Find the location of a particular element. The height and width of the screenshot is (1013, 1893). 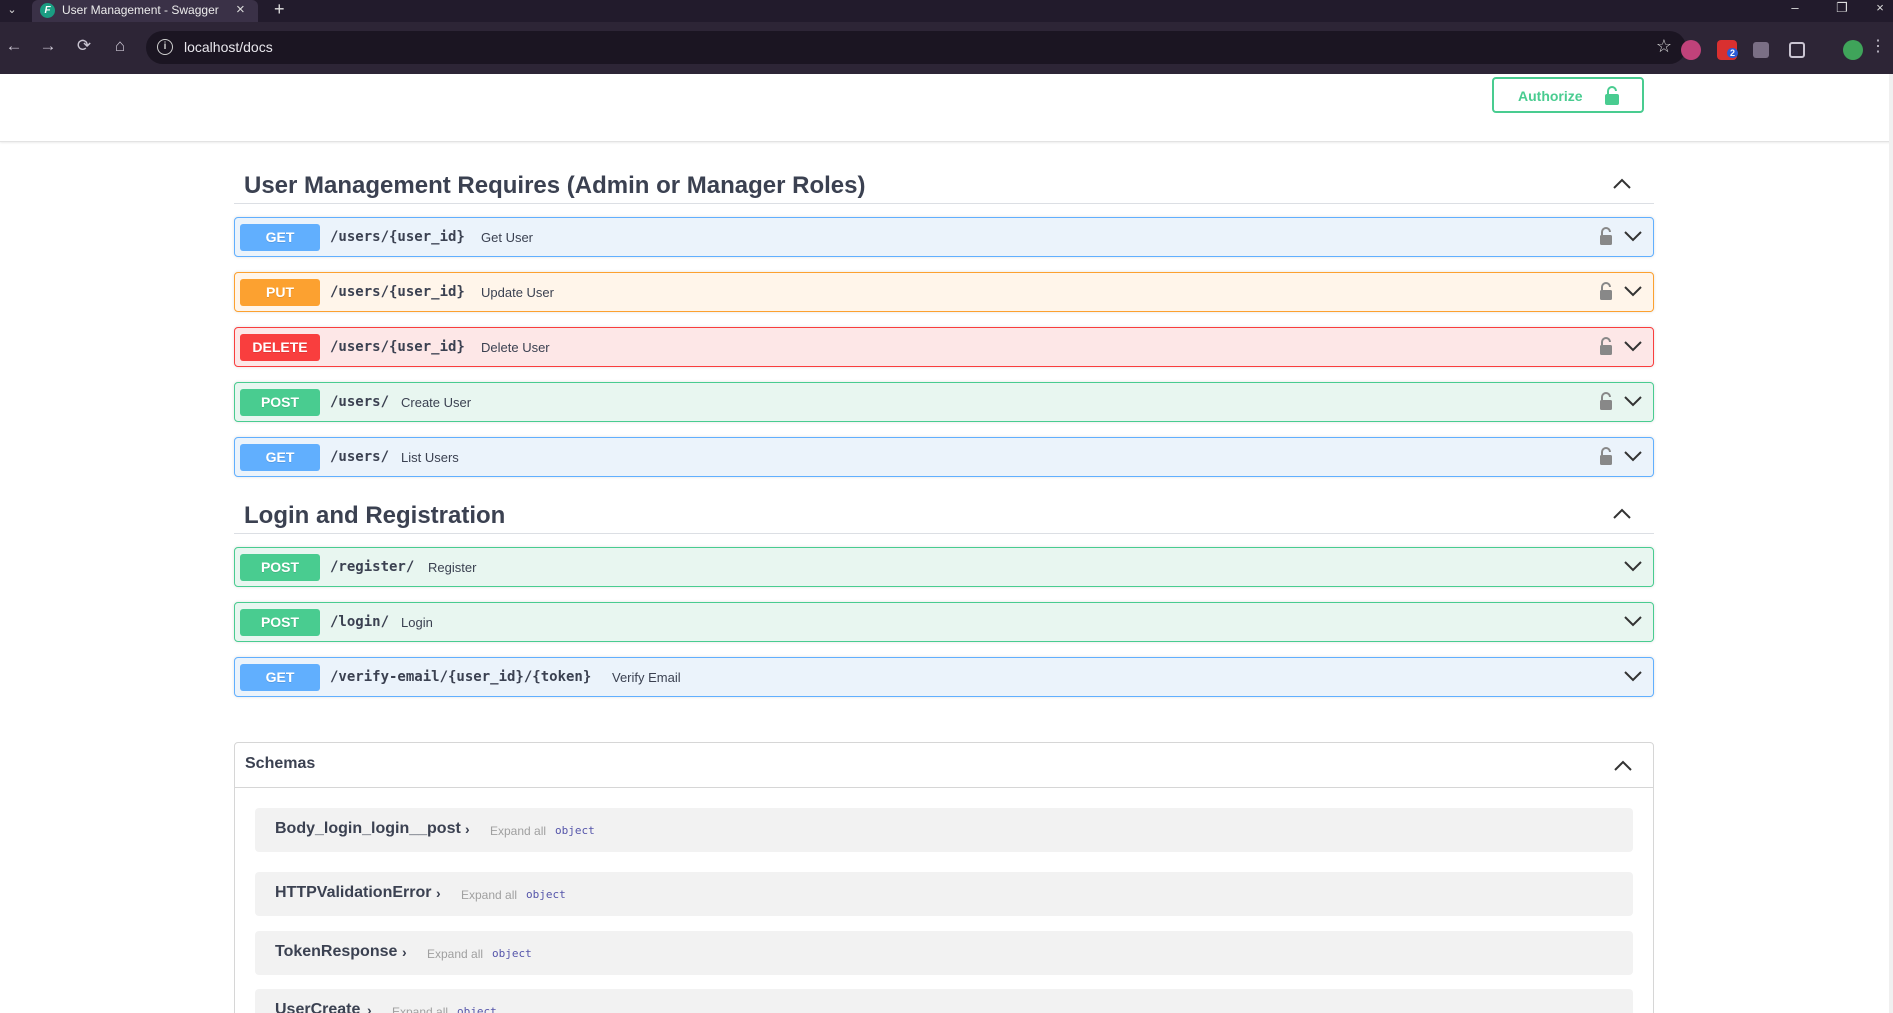

tab-close-icon: × is located at coordinates (240, 9).